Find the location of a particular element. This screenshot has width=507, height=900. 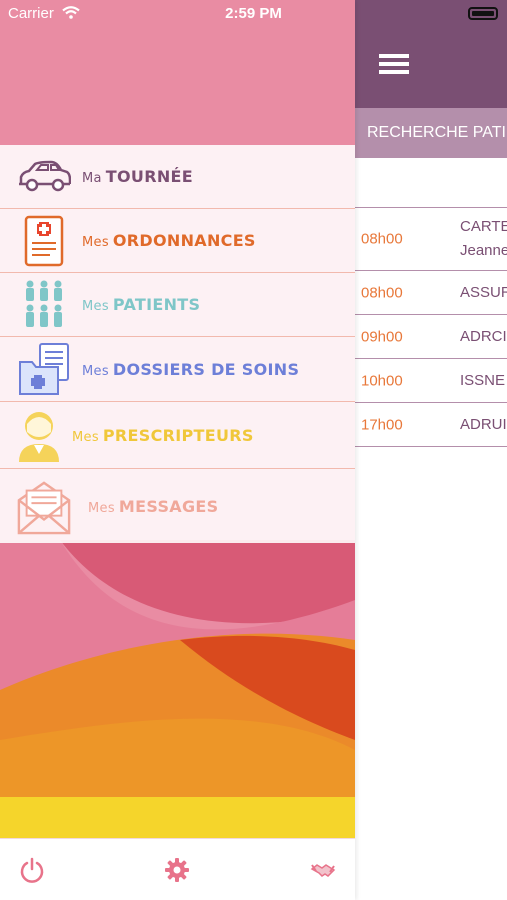

battery-icon is located at coordinates (483, 13).